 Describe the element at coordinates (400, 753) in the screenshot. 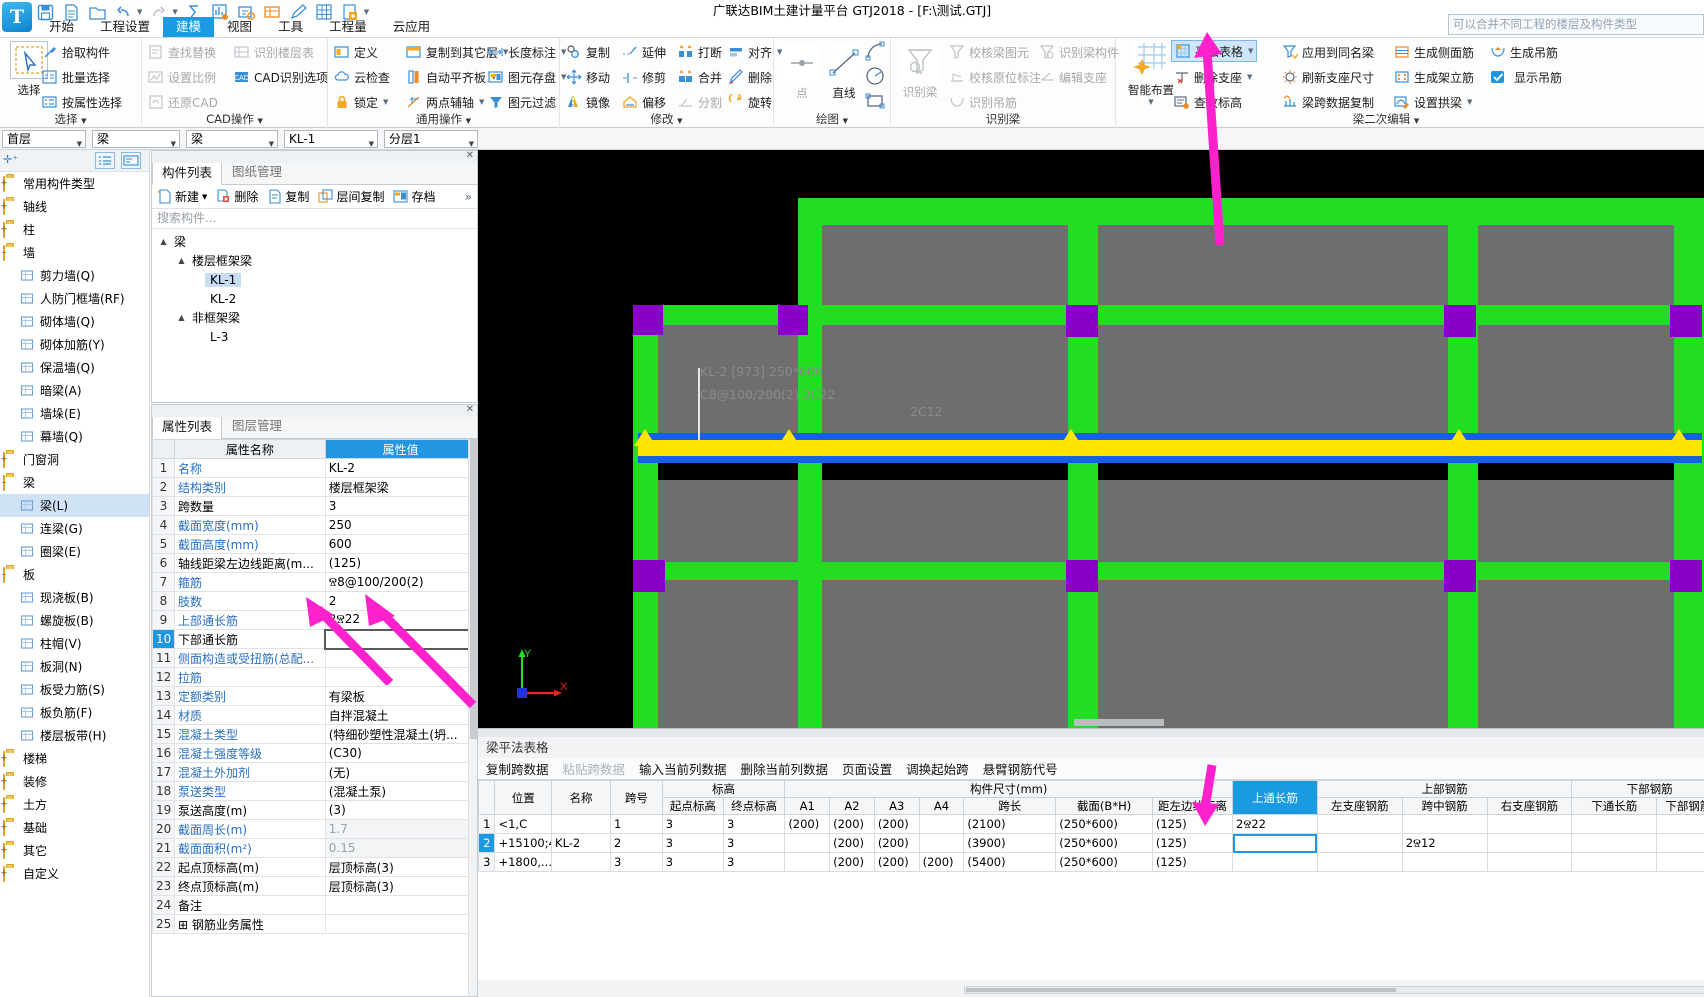

I see `property-value: (C30)` at that location.